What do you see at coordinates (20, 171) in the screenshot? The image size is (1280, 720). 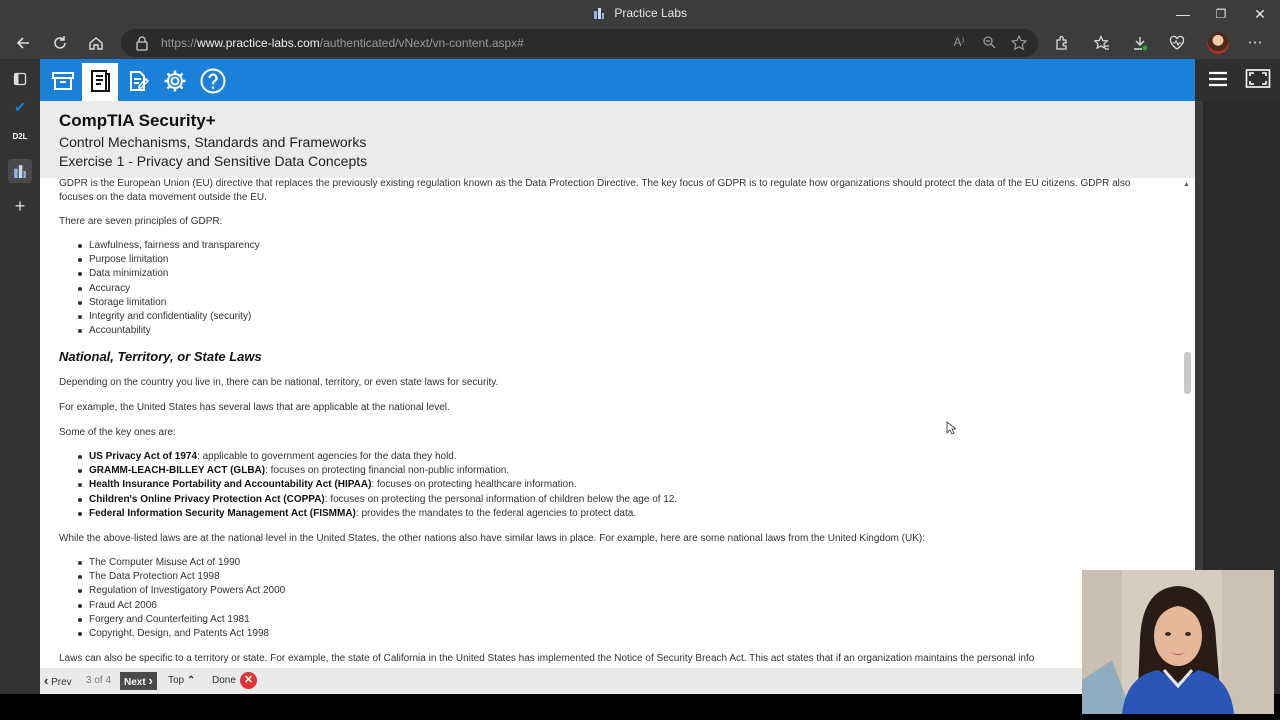 I see `practice-labs-tab-icon` at bounding box center [20, 171].